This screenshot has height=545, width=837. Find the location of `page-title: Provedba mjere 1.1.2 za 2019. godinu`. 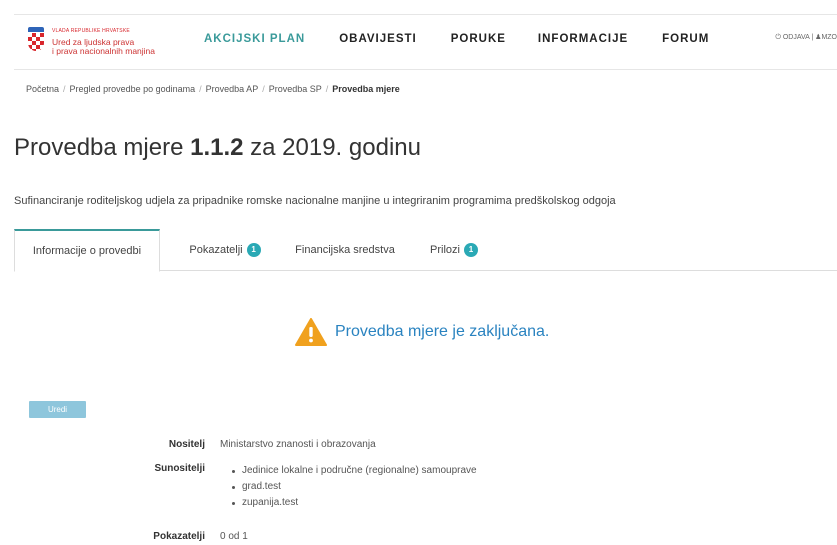

page-title: Provedba mjere 1.1.2 za 2019. godinu is located at coordinates (217, 147).